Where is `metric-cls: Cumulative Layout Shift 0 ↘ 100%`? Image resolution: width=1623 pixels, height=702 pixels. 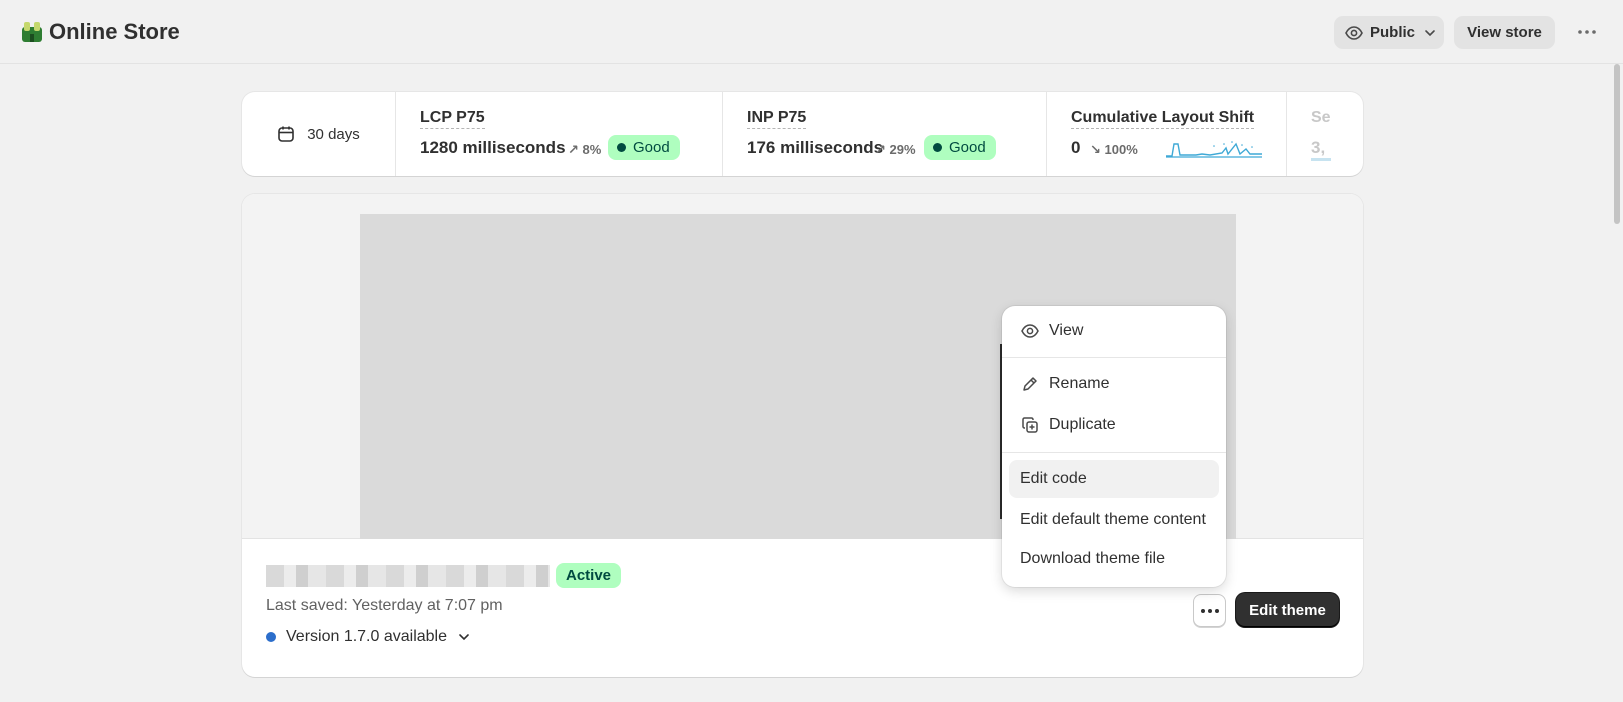 metric-cls: Cumulative Layout Shift 0 ↘ 100% is located at coordinates (1167, 134).